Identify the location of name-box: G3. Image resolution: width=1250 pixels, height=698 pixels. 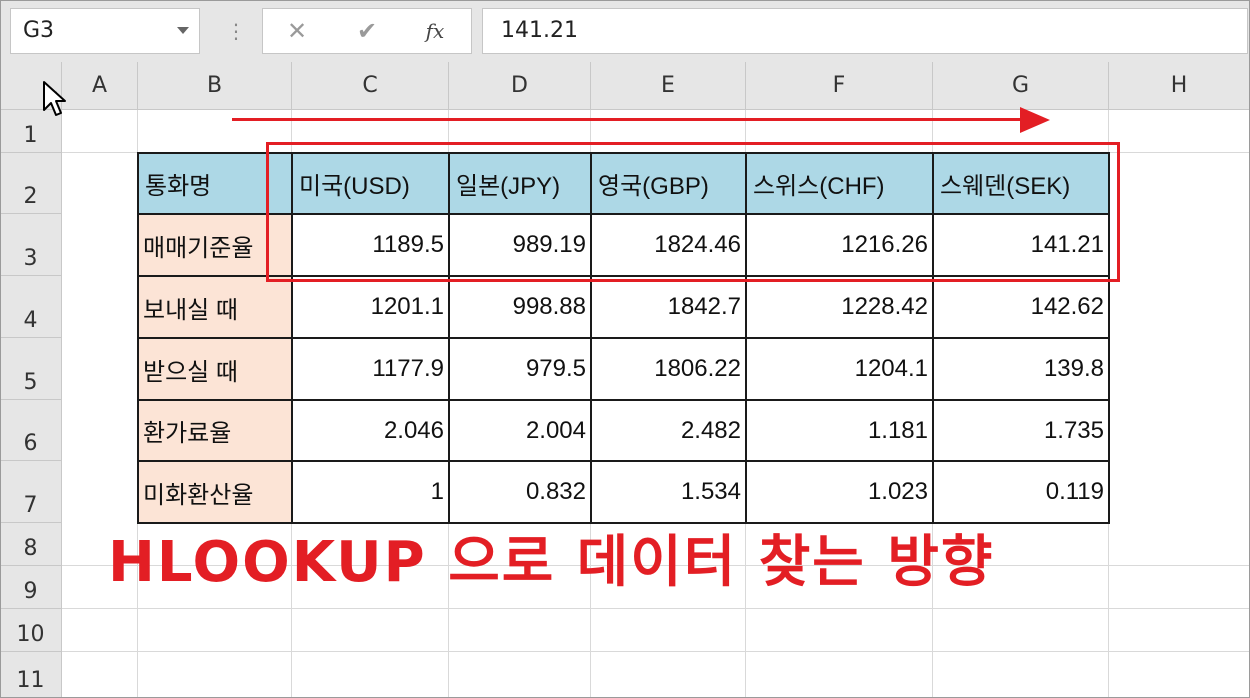
(105, 31).